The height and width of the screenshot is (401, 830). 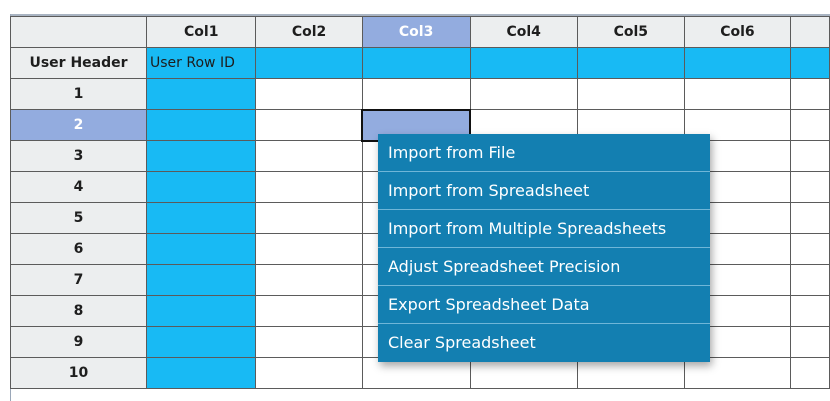 I want to click on row-header-2: 2, so click(x=78, y=125).